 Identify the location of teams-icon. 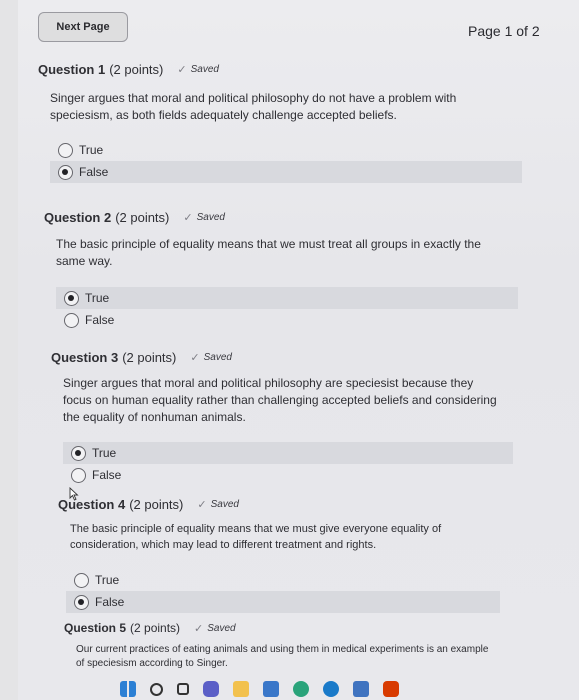
(211, 689).